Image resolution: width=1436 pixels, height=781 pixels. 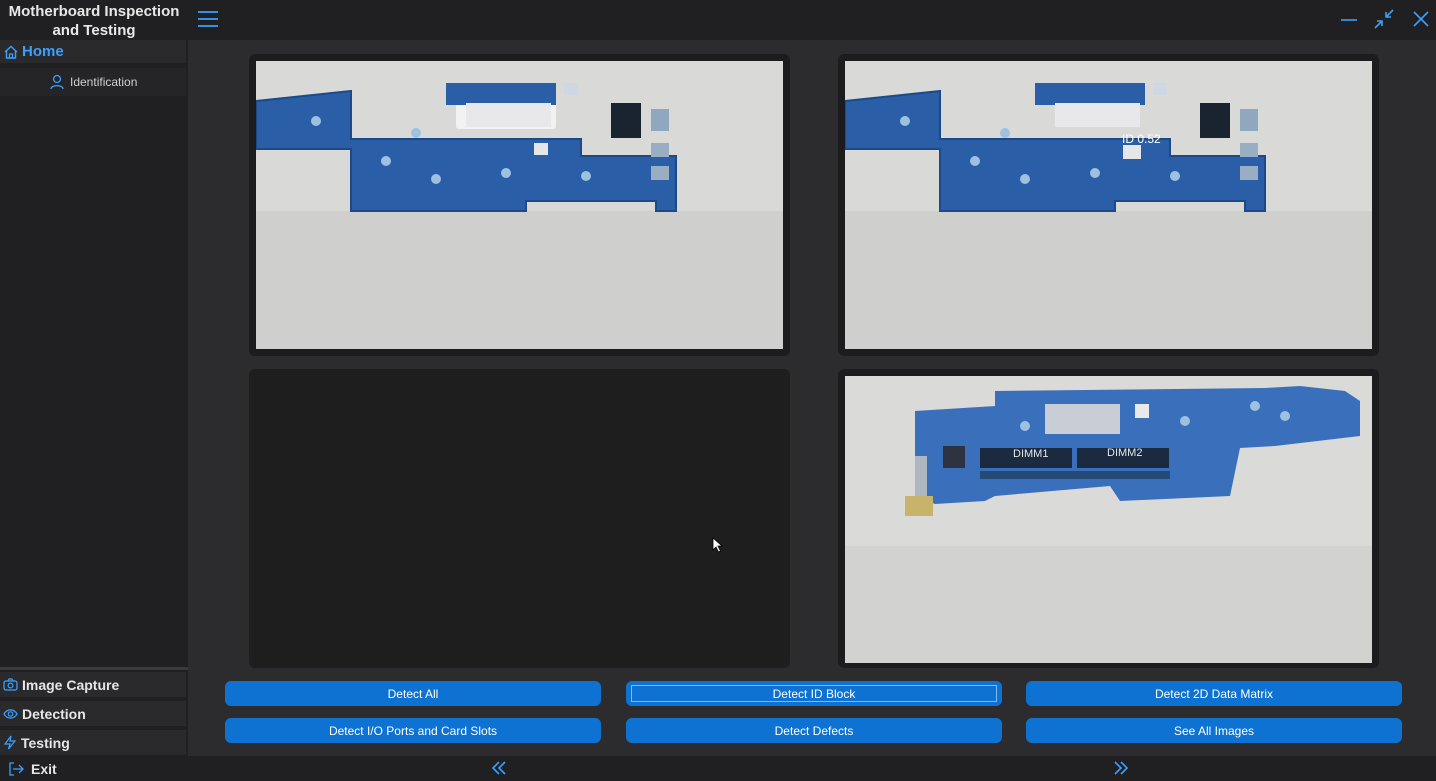 What do you see at coordinates (94, 668) in the screenshot?
I see `divider` at bounding box center [94, 668].